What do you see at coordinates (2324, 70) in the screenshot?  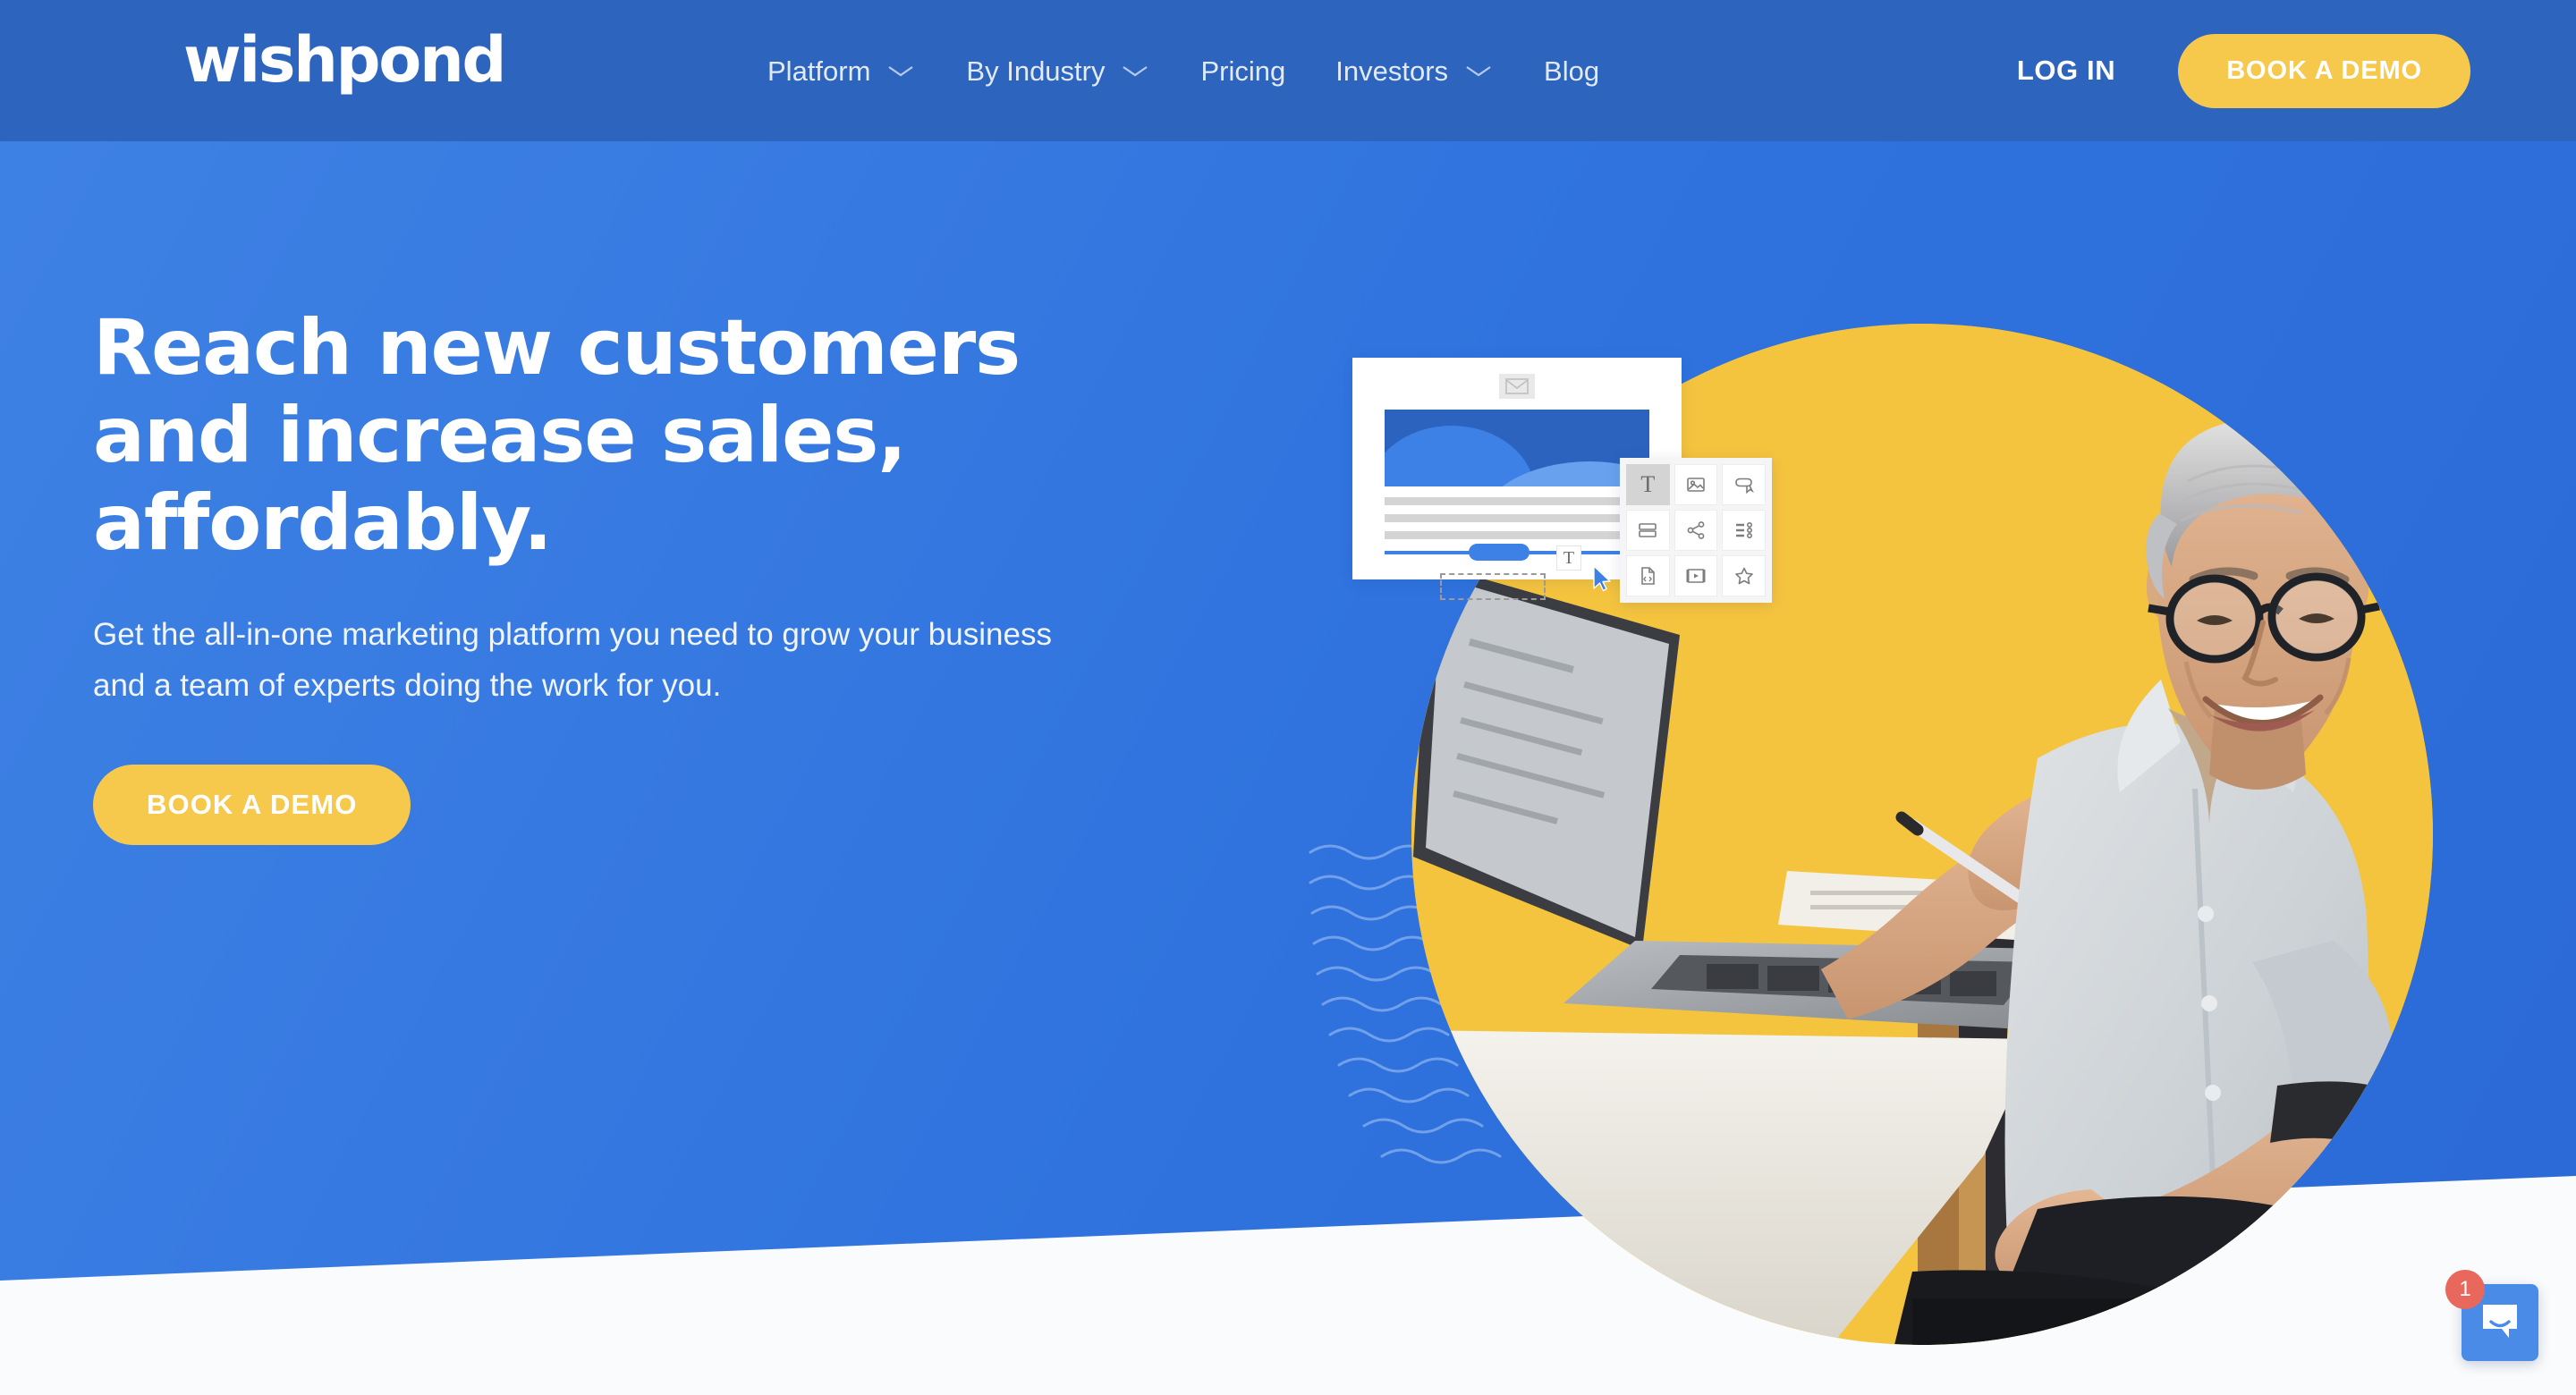 I see `header-book-demo-button: BOOK A DEMO` at bounding box center [2324, 70].